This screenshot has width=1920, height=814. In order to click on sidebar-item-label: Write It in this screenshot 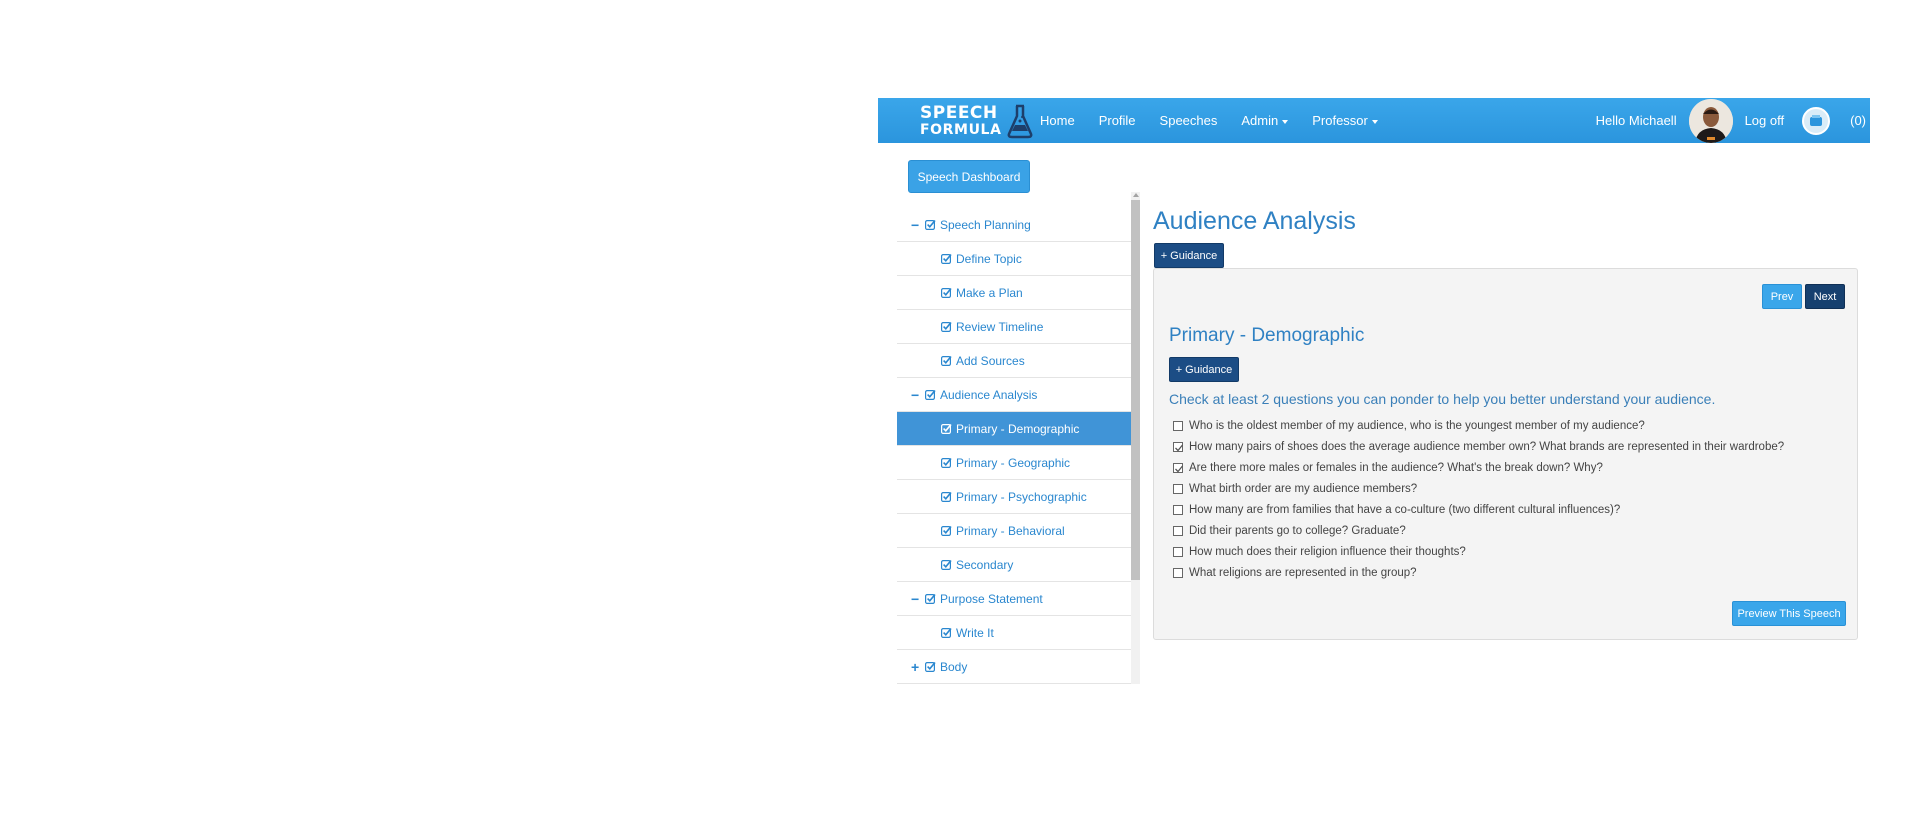, I will do `click(975, 632)`.